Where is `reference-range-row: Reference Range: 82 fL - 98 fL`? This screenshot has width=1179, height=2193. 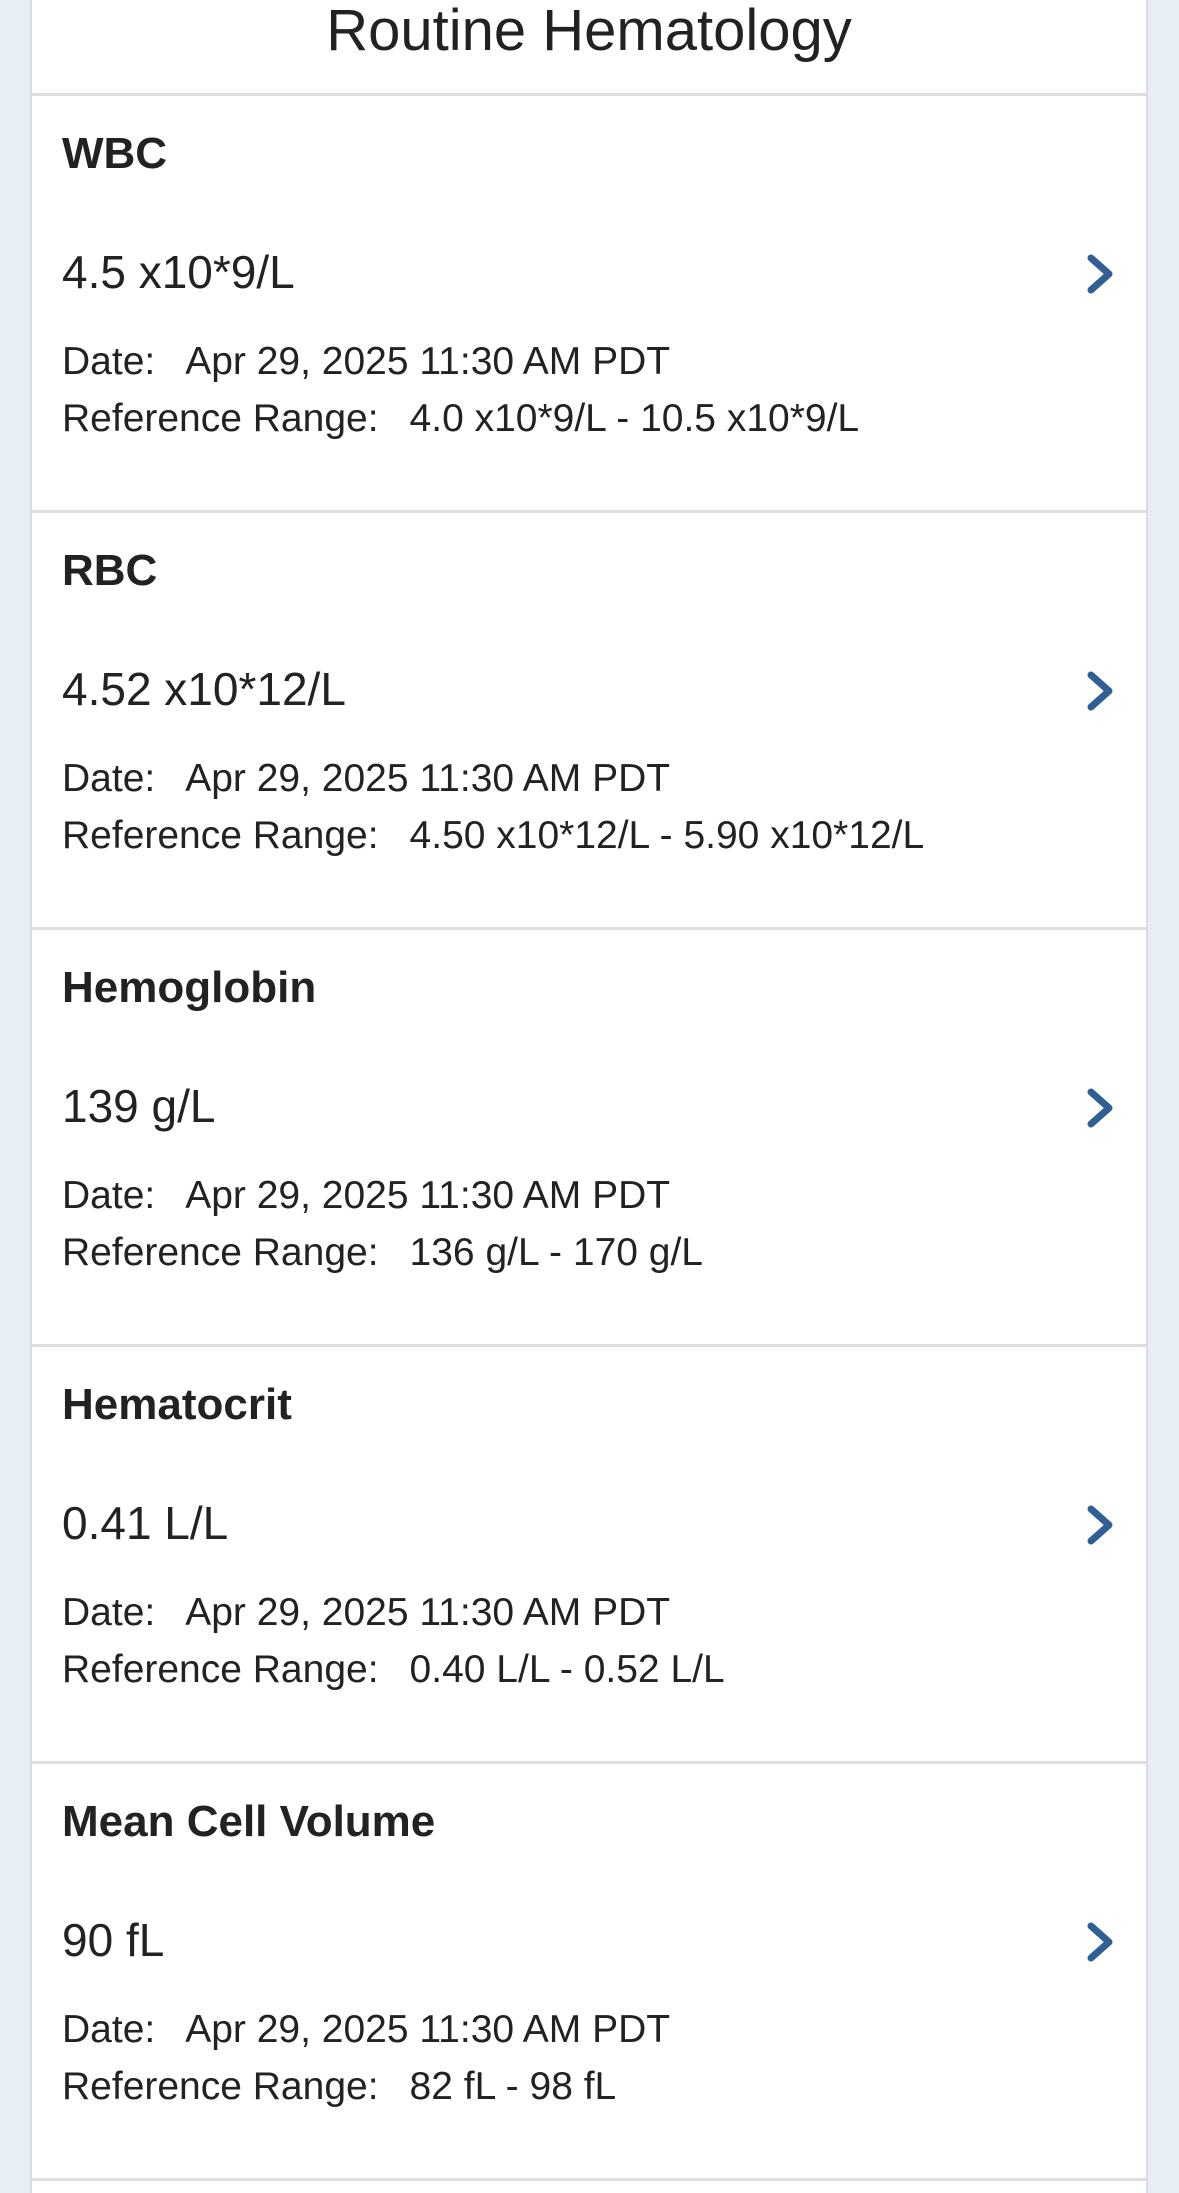 reference-range-row: Reference Range: 82 fL - 98 fL is located at coordinates (339, 2087).